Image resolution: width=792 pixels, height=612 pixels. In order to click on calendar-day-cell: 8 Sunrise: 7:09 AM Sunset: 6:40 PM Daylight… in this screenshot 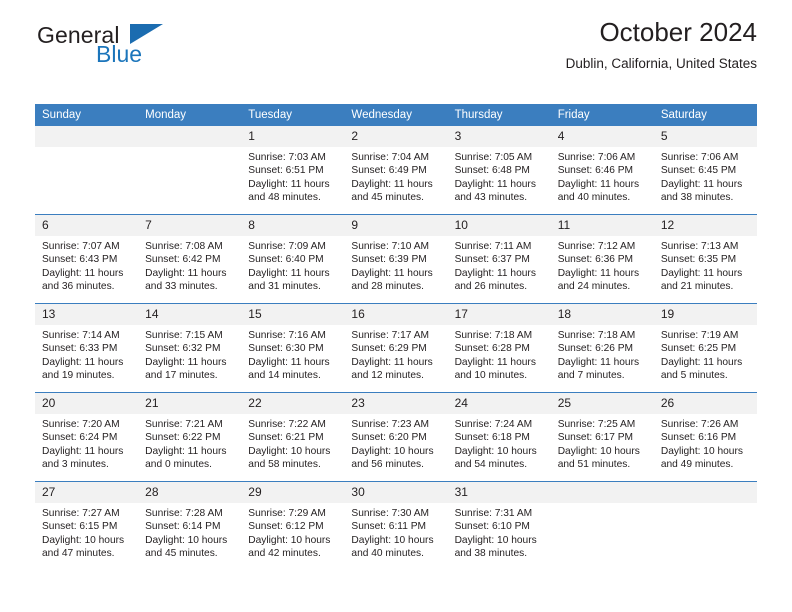, I will do `click(293, 259)`.